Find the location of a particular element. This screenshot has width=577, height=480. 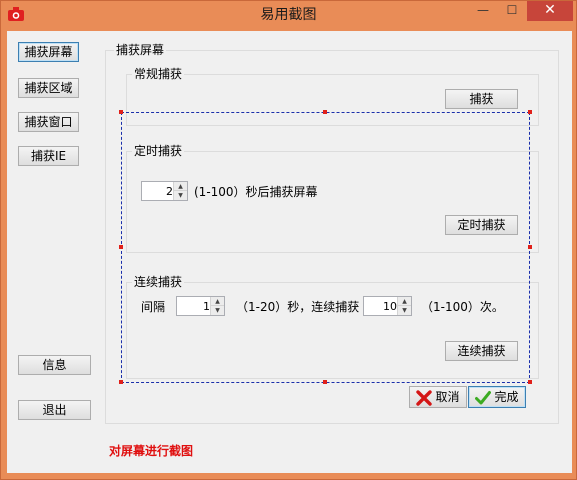

minimize-icon: — is located at coordinates (483, 10).